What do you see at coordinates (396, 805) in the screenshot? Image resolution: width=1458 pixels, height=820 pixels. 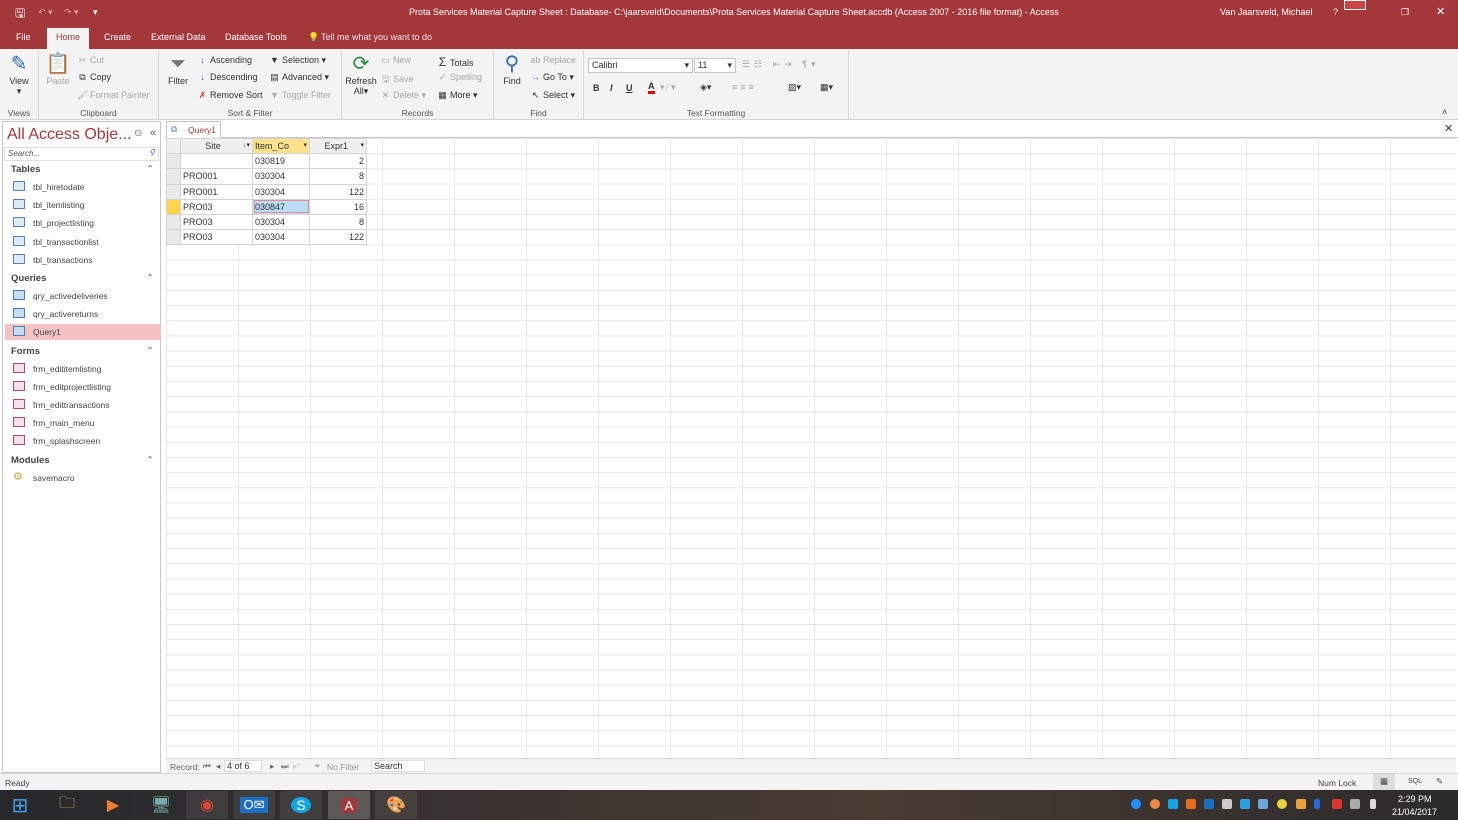 I see `paint-icon: 🎨` at bounding box center [396, 805].